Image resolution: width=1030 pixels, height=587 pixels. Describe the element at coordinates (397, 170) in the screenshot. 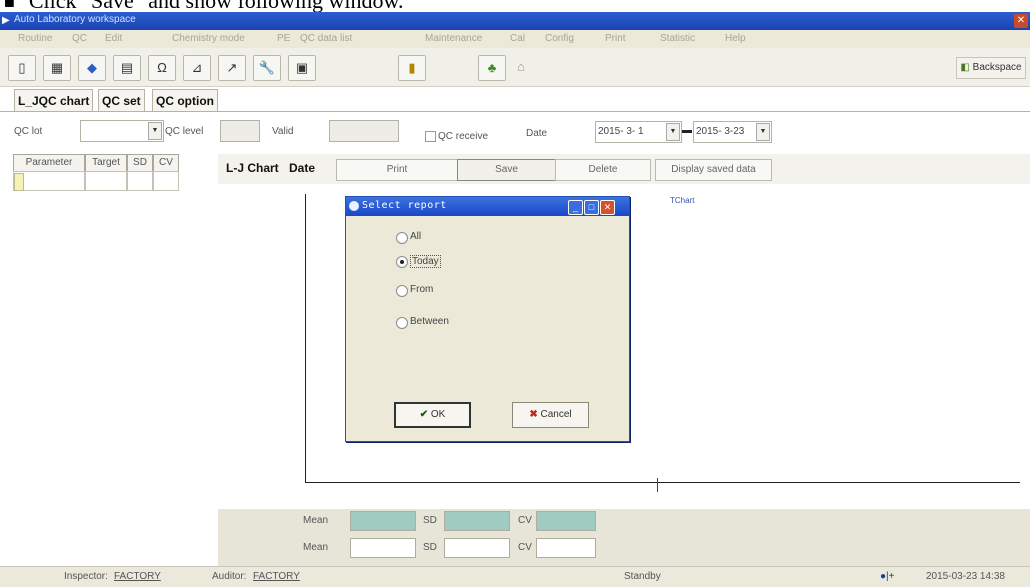

I see `print-button: Print` at that location.